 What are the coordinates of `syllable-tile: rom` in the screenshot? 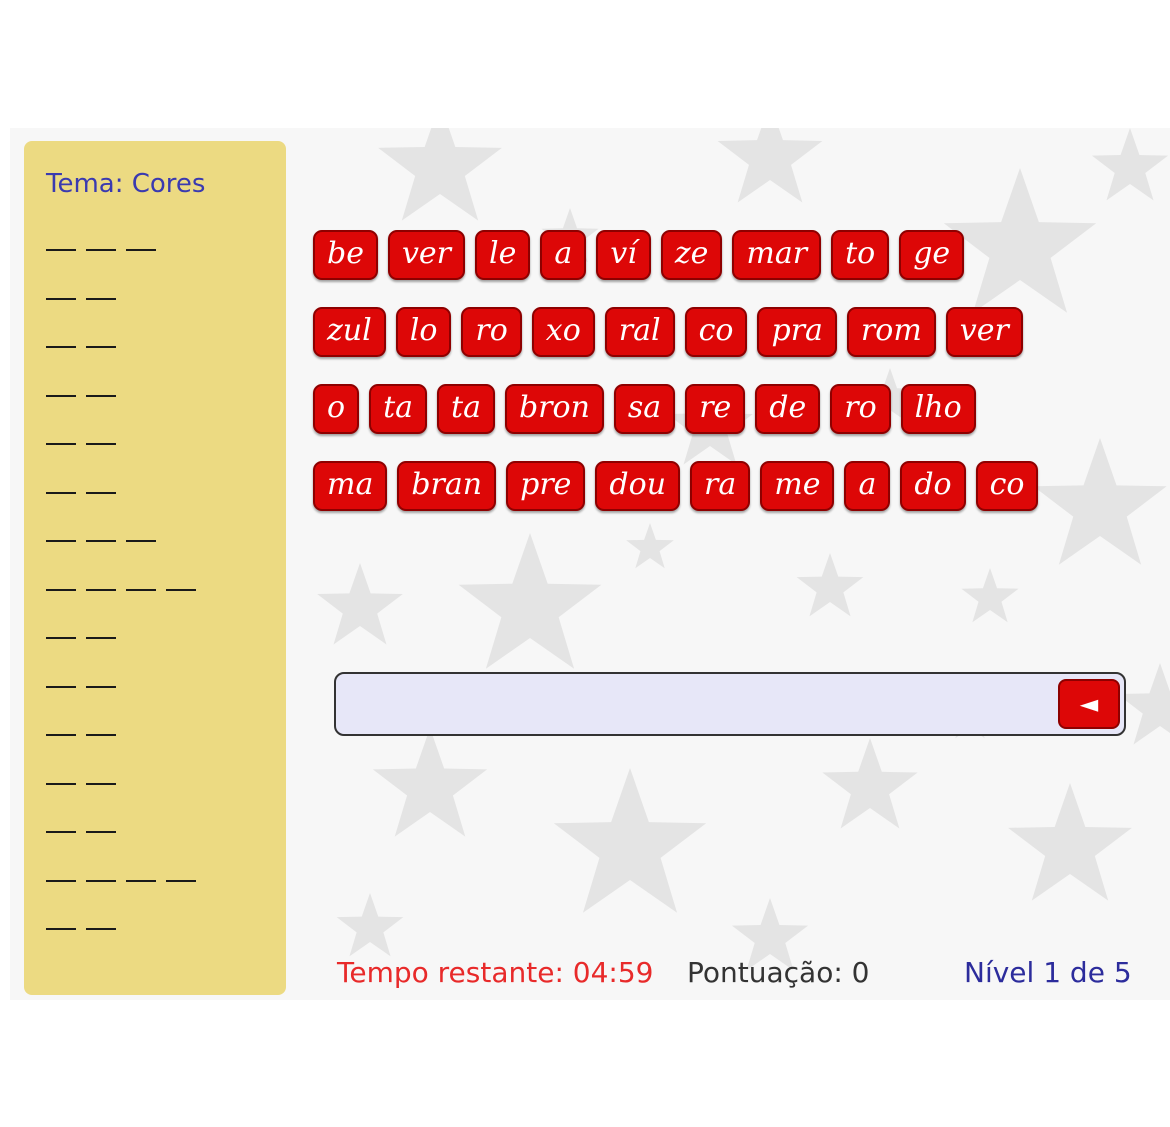 It's located at (891, 332).